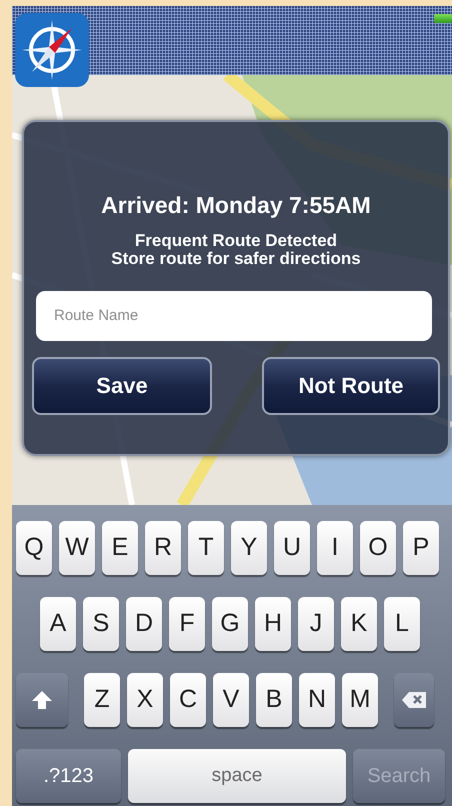 The height and width of the screenshot is (806, 452). What do you see at coordinates (237, 776) in the screenshot?
I see `space-key: space` at bounding box center [237, 776].